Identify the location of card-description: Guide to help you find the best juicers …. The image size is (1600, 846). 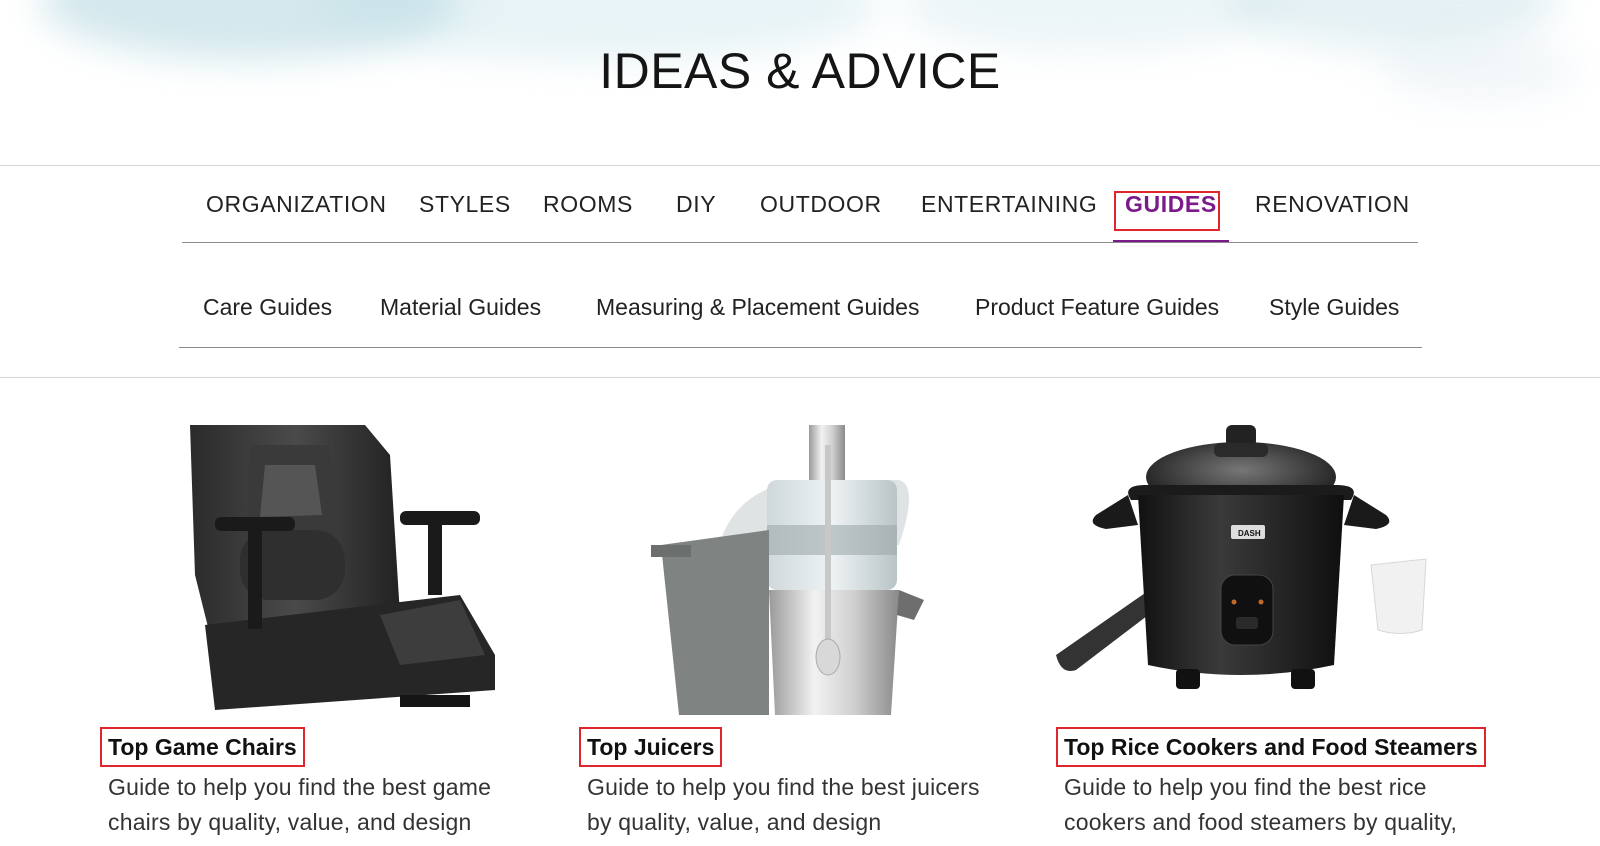
(783, 804).